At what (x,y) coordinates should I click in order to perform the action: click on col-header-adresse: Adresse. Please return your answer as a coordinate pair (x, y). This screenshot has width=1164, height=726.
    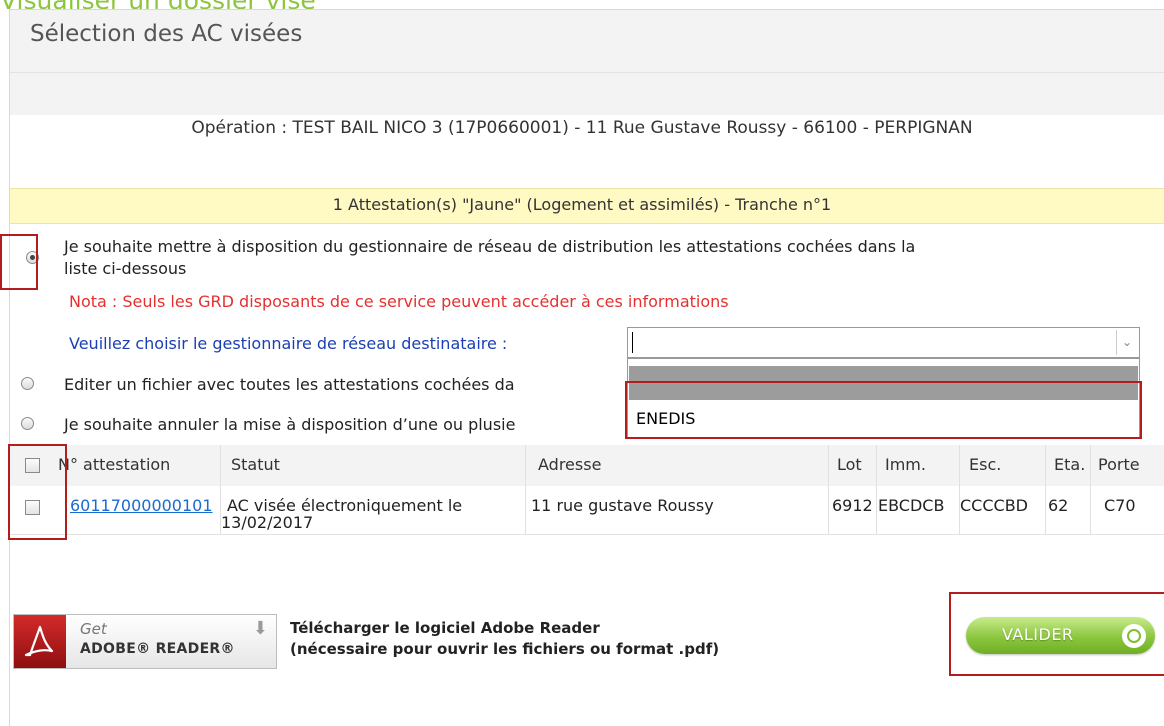
    Looking at the image, I should click on (569, 464).